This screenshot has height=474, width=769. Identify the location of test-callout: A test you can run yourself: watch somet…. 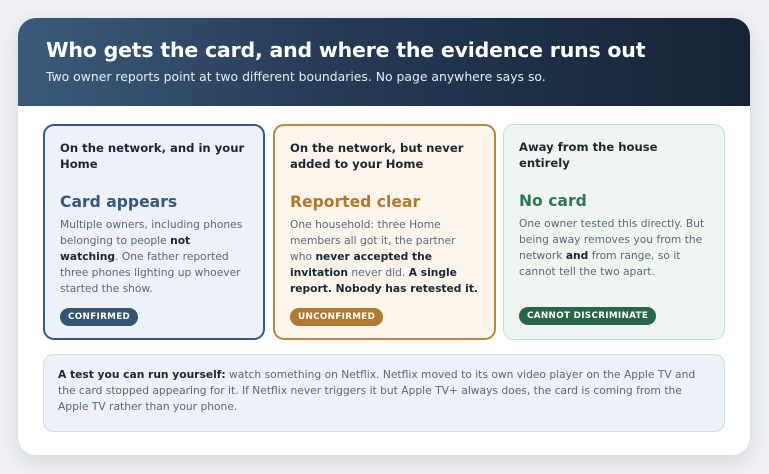
(384, 393).